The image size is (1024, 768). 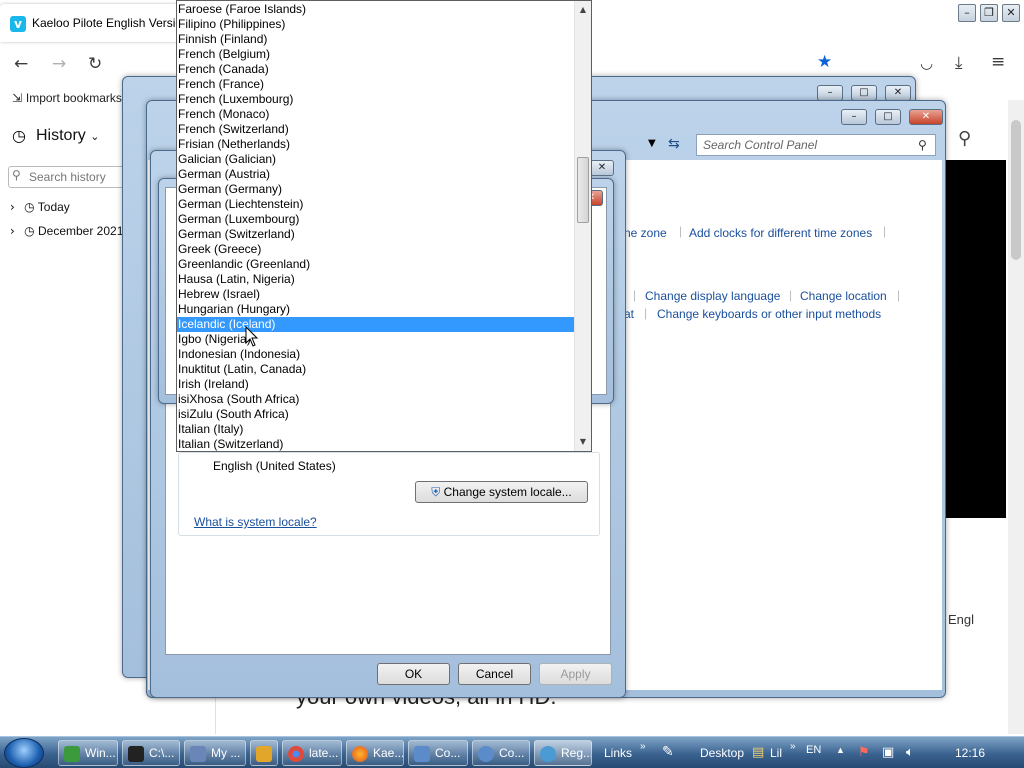 I want to click on locale-option: Finnish (Finland), so click(x=376, y=39).